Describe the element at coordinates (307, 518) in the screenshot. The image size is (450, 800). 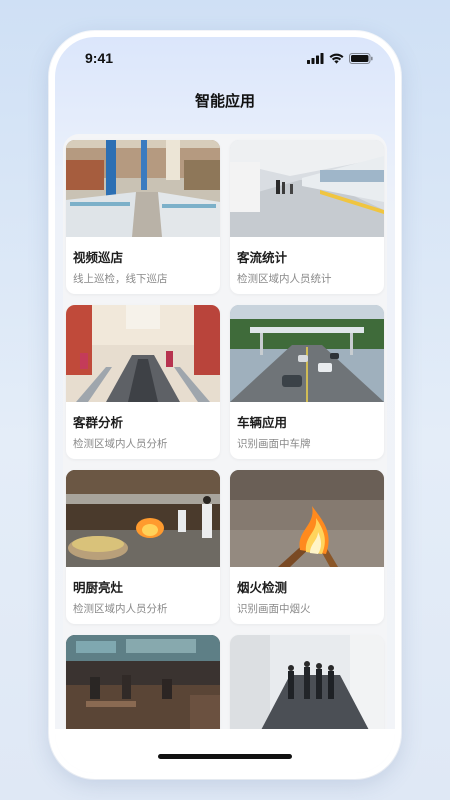
I see `bonfire-image` at that location.